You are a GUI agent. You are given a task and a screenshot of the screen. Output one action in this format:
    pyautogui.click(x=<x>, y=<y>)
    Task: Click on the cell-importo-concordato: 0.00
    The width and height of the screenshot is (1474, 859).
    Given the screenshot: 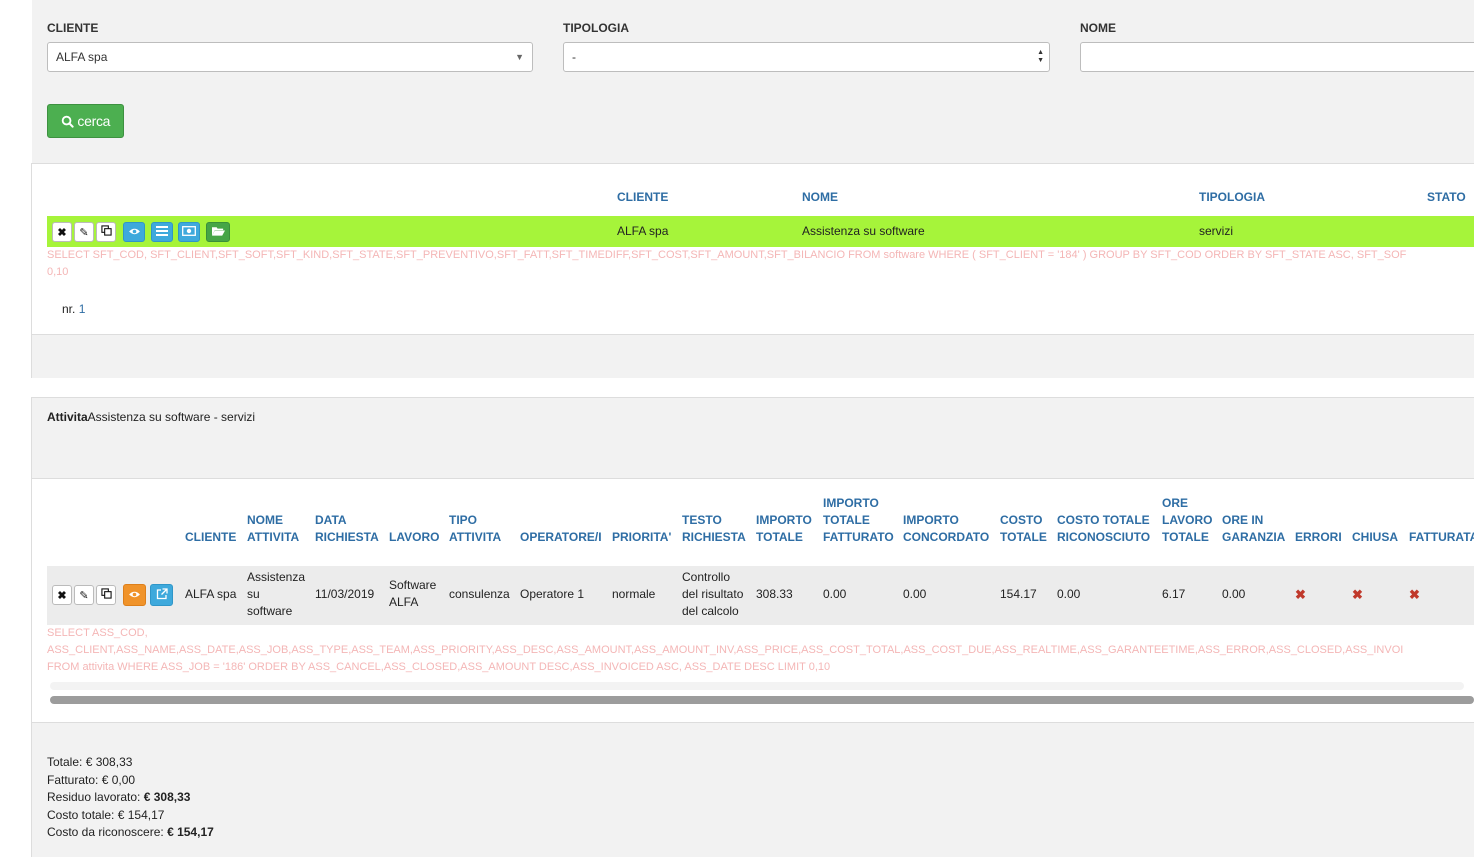 What is the action you would take?
    pyautogui.click(x=914, y=594)
    